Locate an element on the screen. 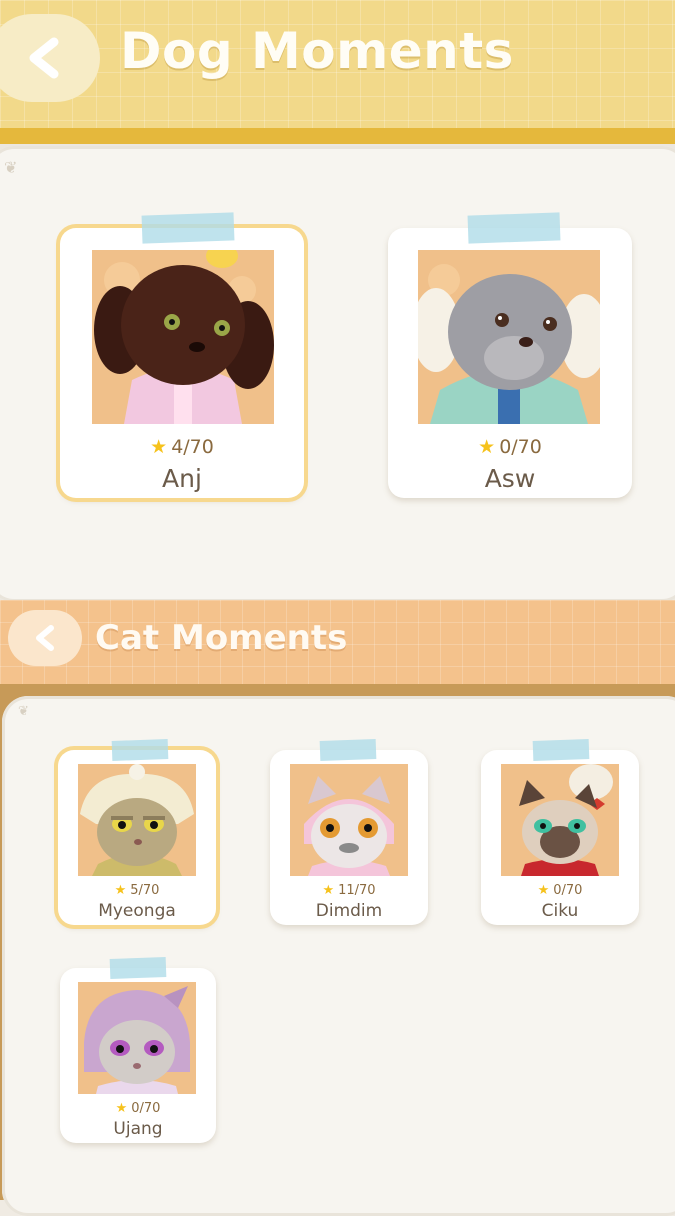 This screenshot has width=675, height=1216. cat-portrait-dimdim is located at coordinates (349, 820).